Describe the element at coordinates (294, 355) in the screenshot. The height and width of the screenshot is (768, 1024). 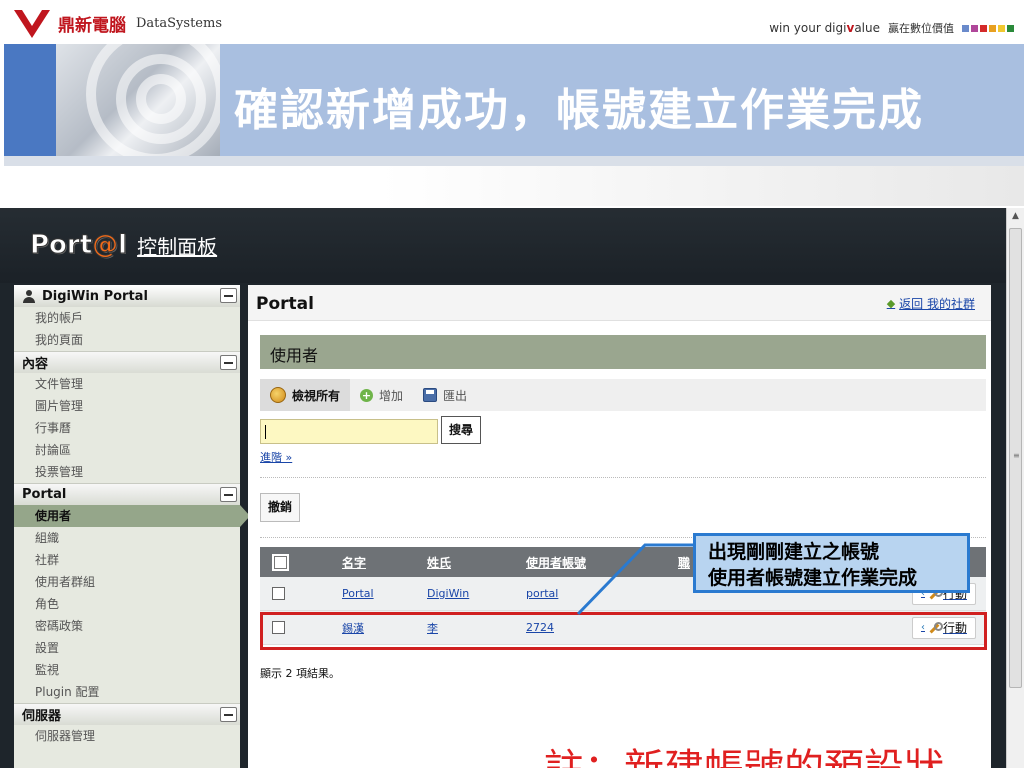
I see `section-title: 使用者` at that location.